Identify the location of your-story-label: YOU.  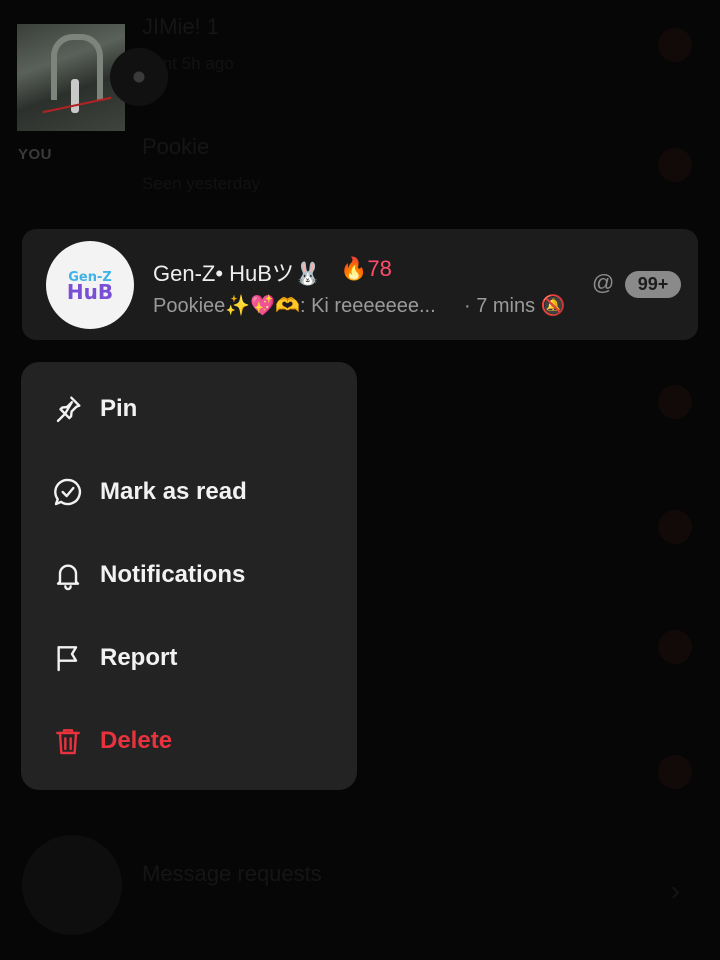
(35, 154).